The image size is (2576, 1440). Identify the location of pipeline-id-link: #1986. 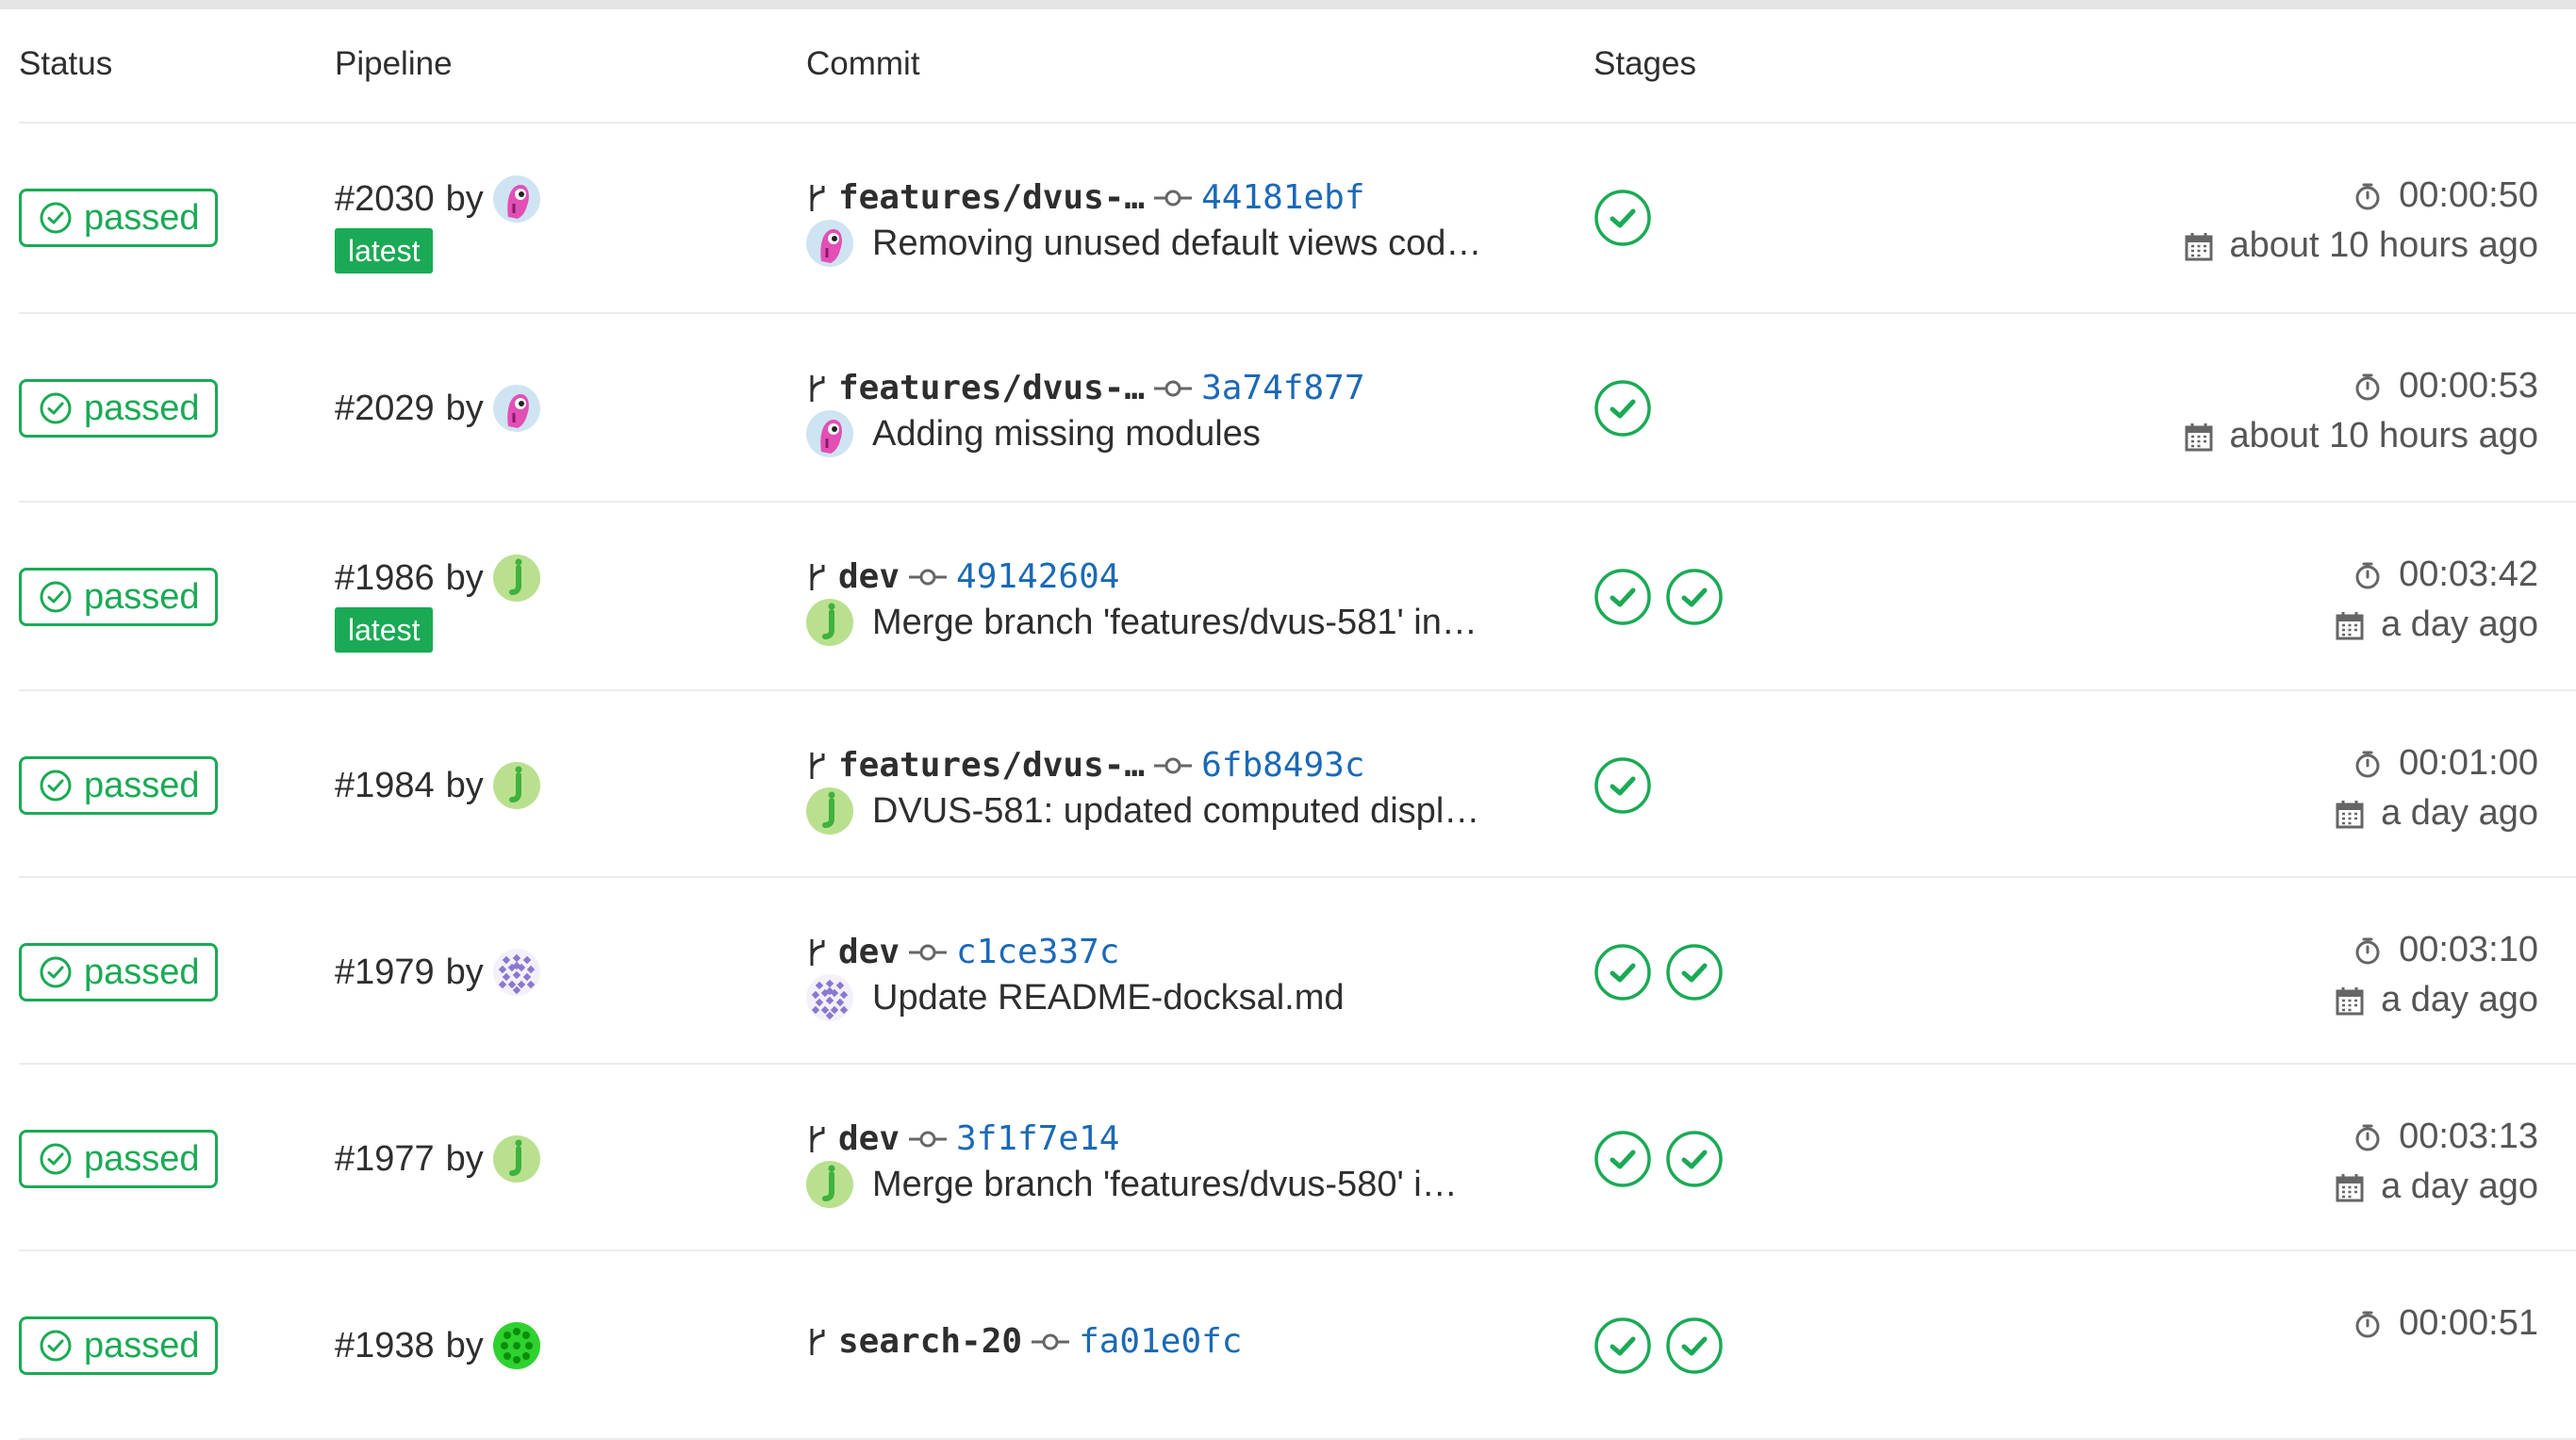
(385, 578).